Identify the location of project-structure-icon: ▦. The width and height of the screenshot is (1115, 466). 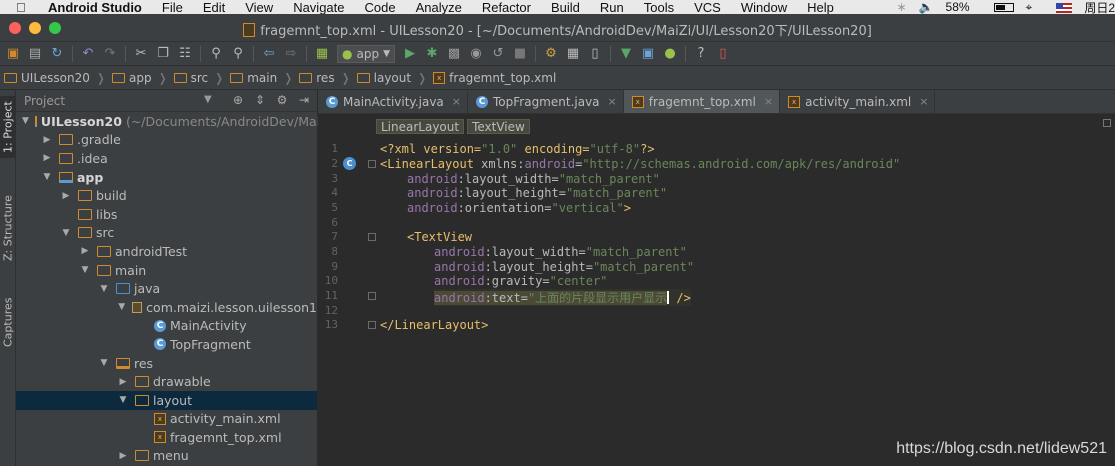
(573, 54).